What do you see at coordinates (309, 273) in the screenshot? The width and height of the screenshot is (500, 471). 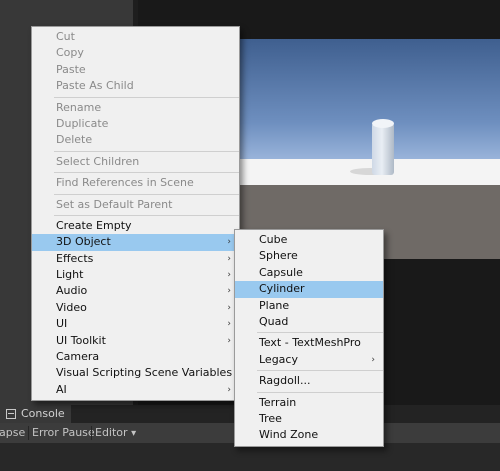 I see `menu-item-capsule: Capsule` at bounding box center [309, 273].